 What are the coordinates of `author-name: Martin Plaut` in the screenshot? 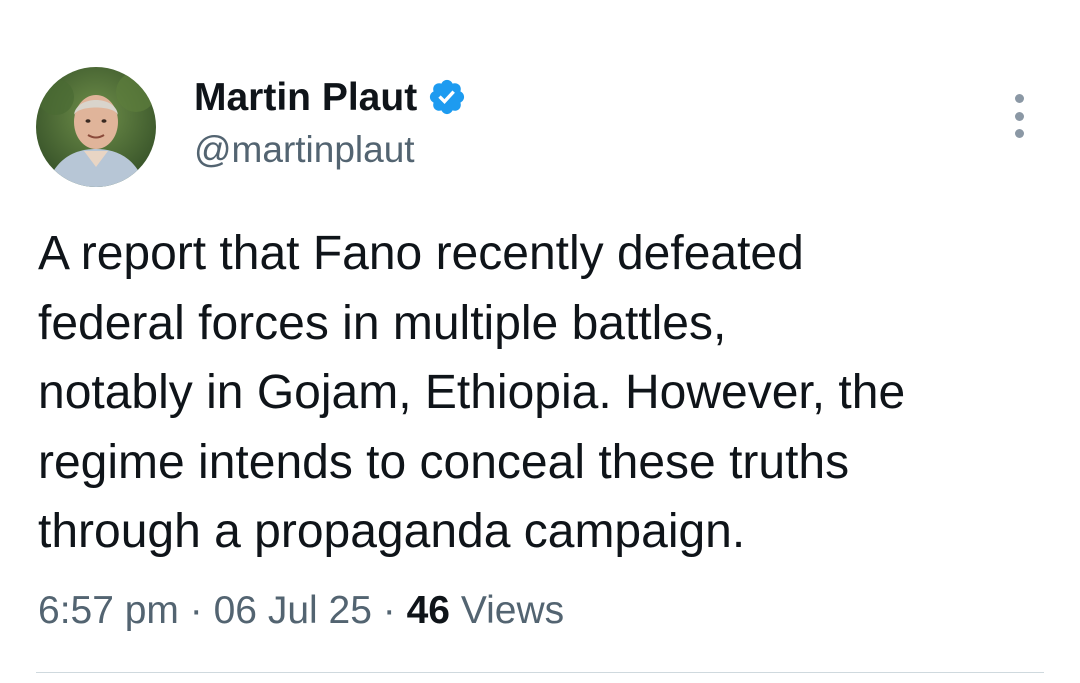 It's located at (305, 97).